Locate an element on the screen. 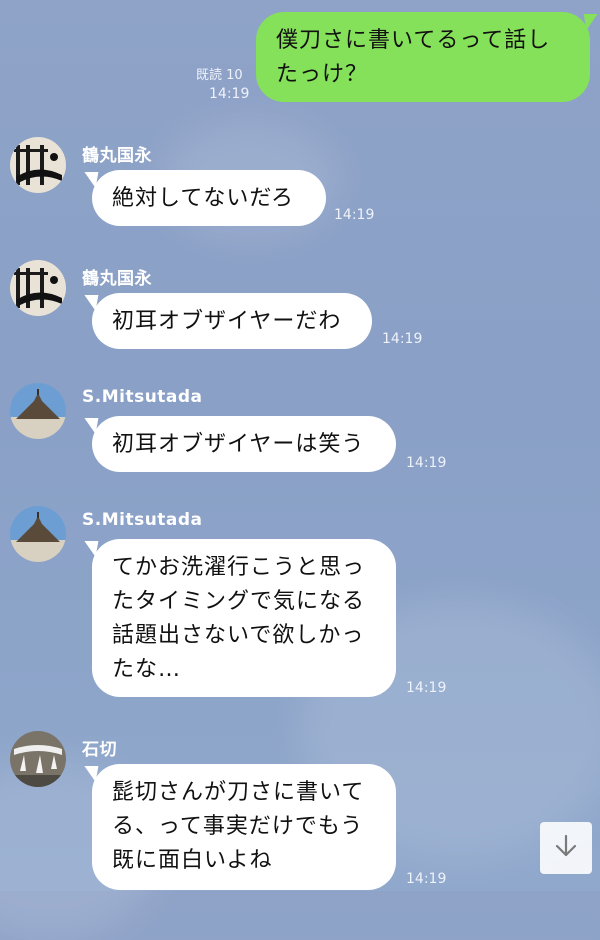 The image size is (600, 940). message-bubble-incoming: 初耳オブザイヤーだわ is located at coordinates (232, 321).